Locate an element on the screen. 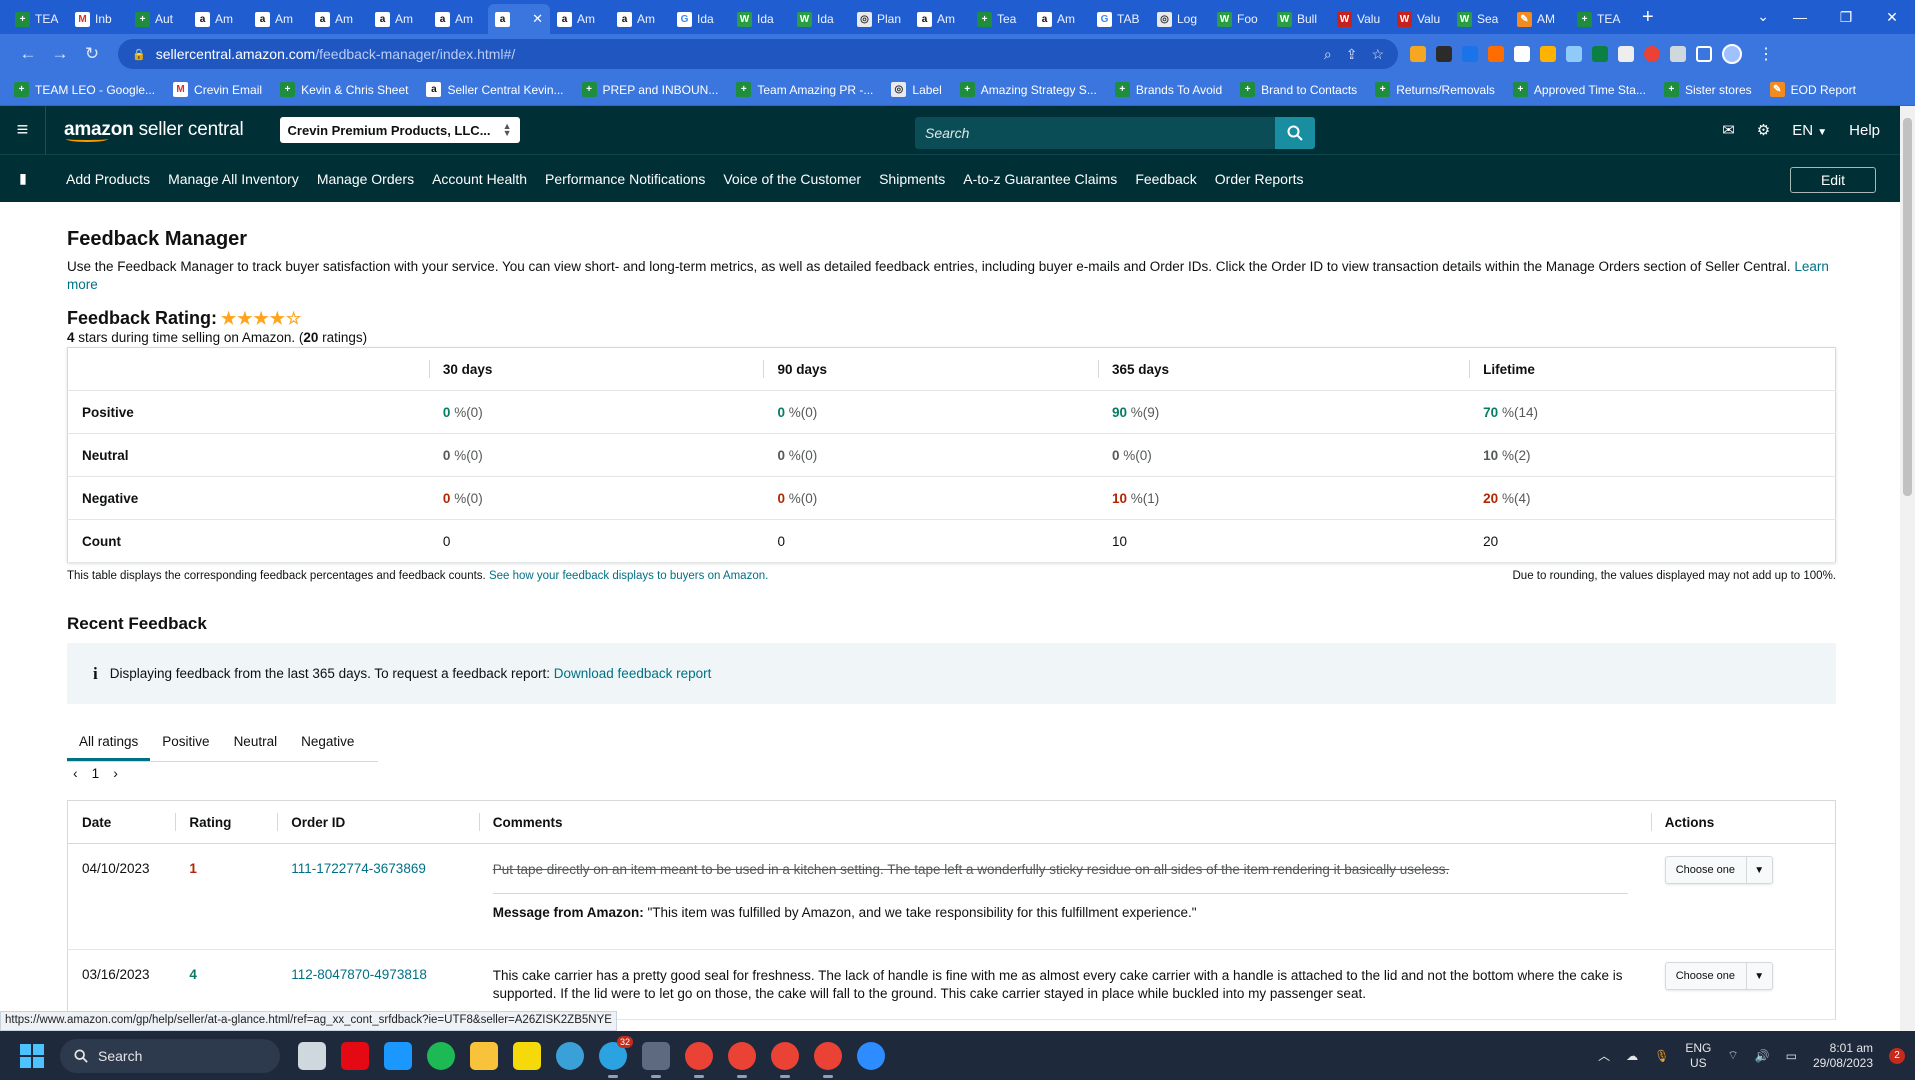 Image resolution: width=1915 pixels, height=1080 pixels. pin-bookmark-icon: ▮ is located at coordinates (23, 178).